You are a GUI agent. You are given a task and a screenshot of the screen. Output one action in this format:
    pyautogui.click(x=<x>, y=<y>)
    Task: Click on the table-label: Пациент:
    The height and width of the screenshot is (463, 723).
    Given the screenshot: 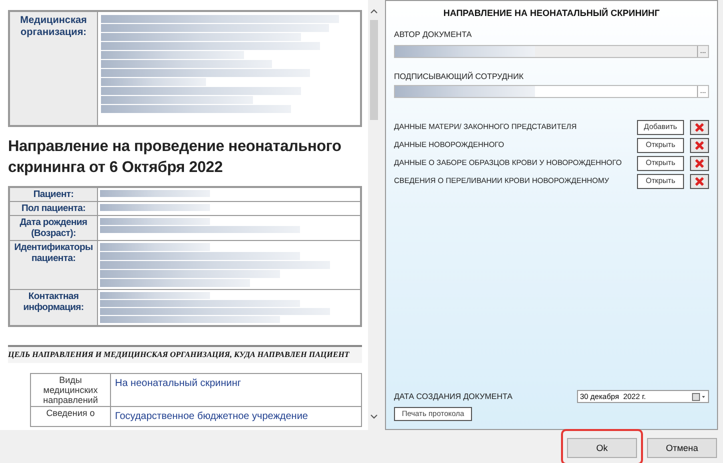 What is the action you would take?
    pyautogui.click(x=54, y=194)
    